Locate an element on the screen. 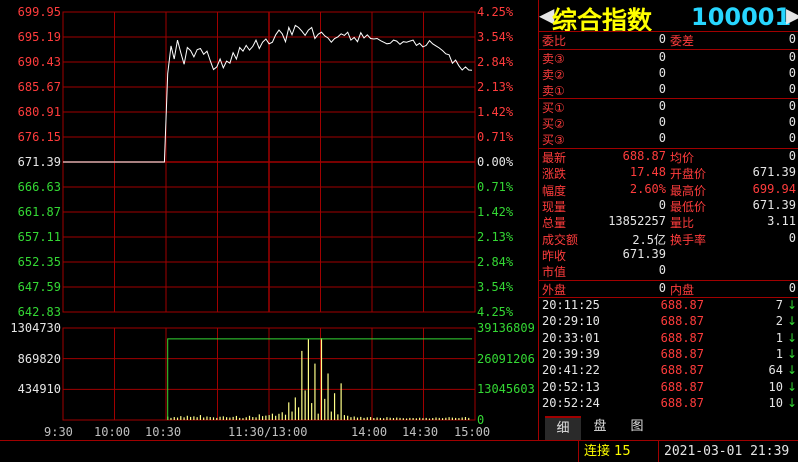 Image resolution: width=798 pixels, height=462 pixels. stat-label: 市值 is located at coordinates (554, 272).